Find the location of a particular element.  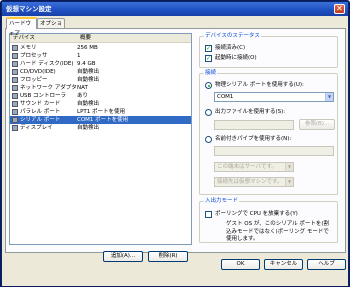

title-bar: 仮想マシン設定 ✕ is located at coordinates (175, 9).